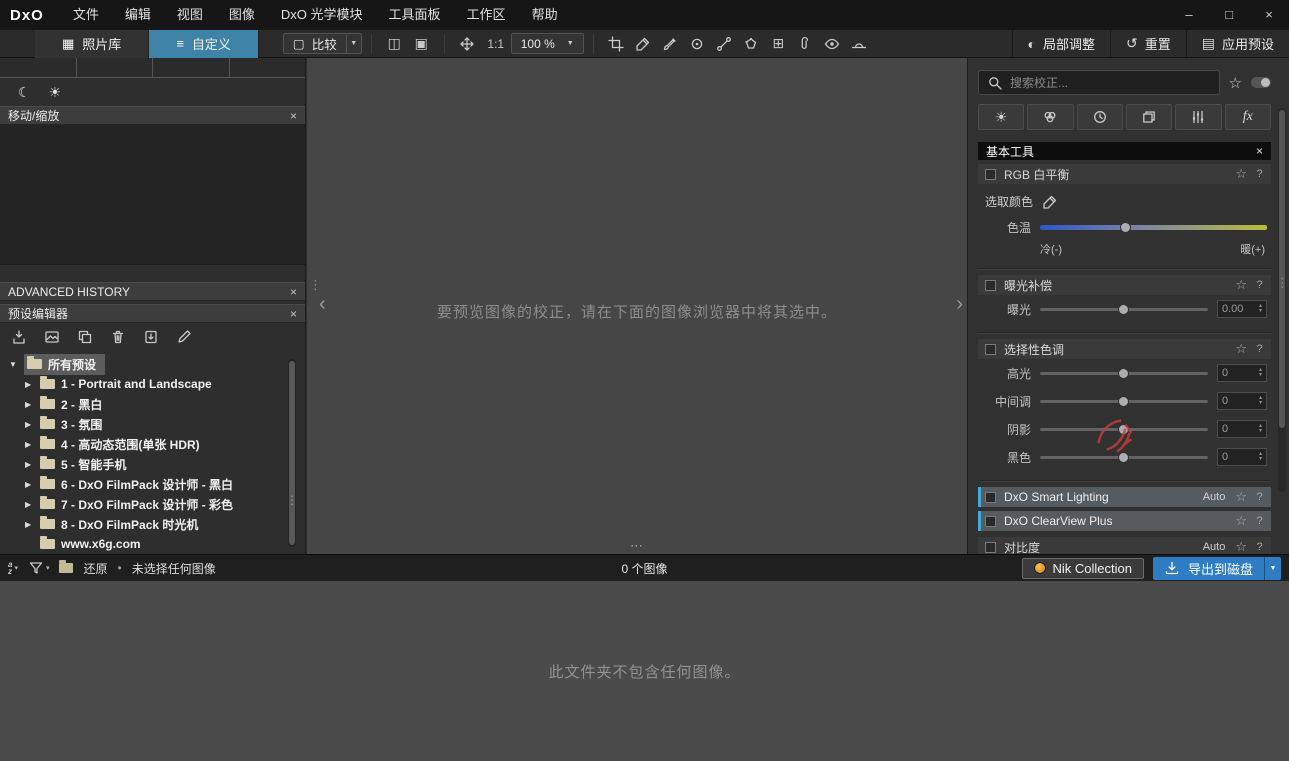 This screenshot has width=1289, height=761. I want to click on restore-button: 还原, so click(95, 568).